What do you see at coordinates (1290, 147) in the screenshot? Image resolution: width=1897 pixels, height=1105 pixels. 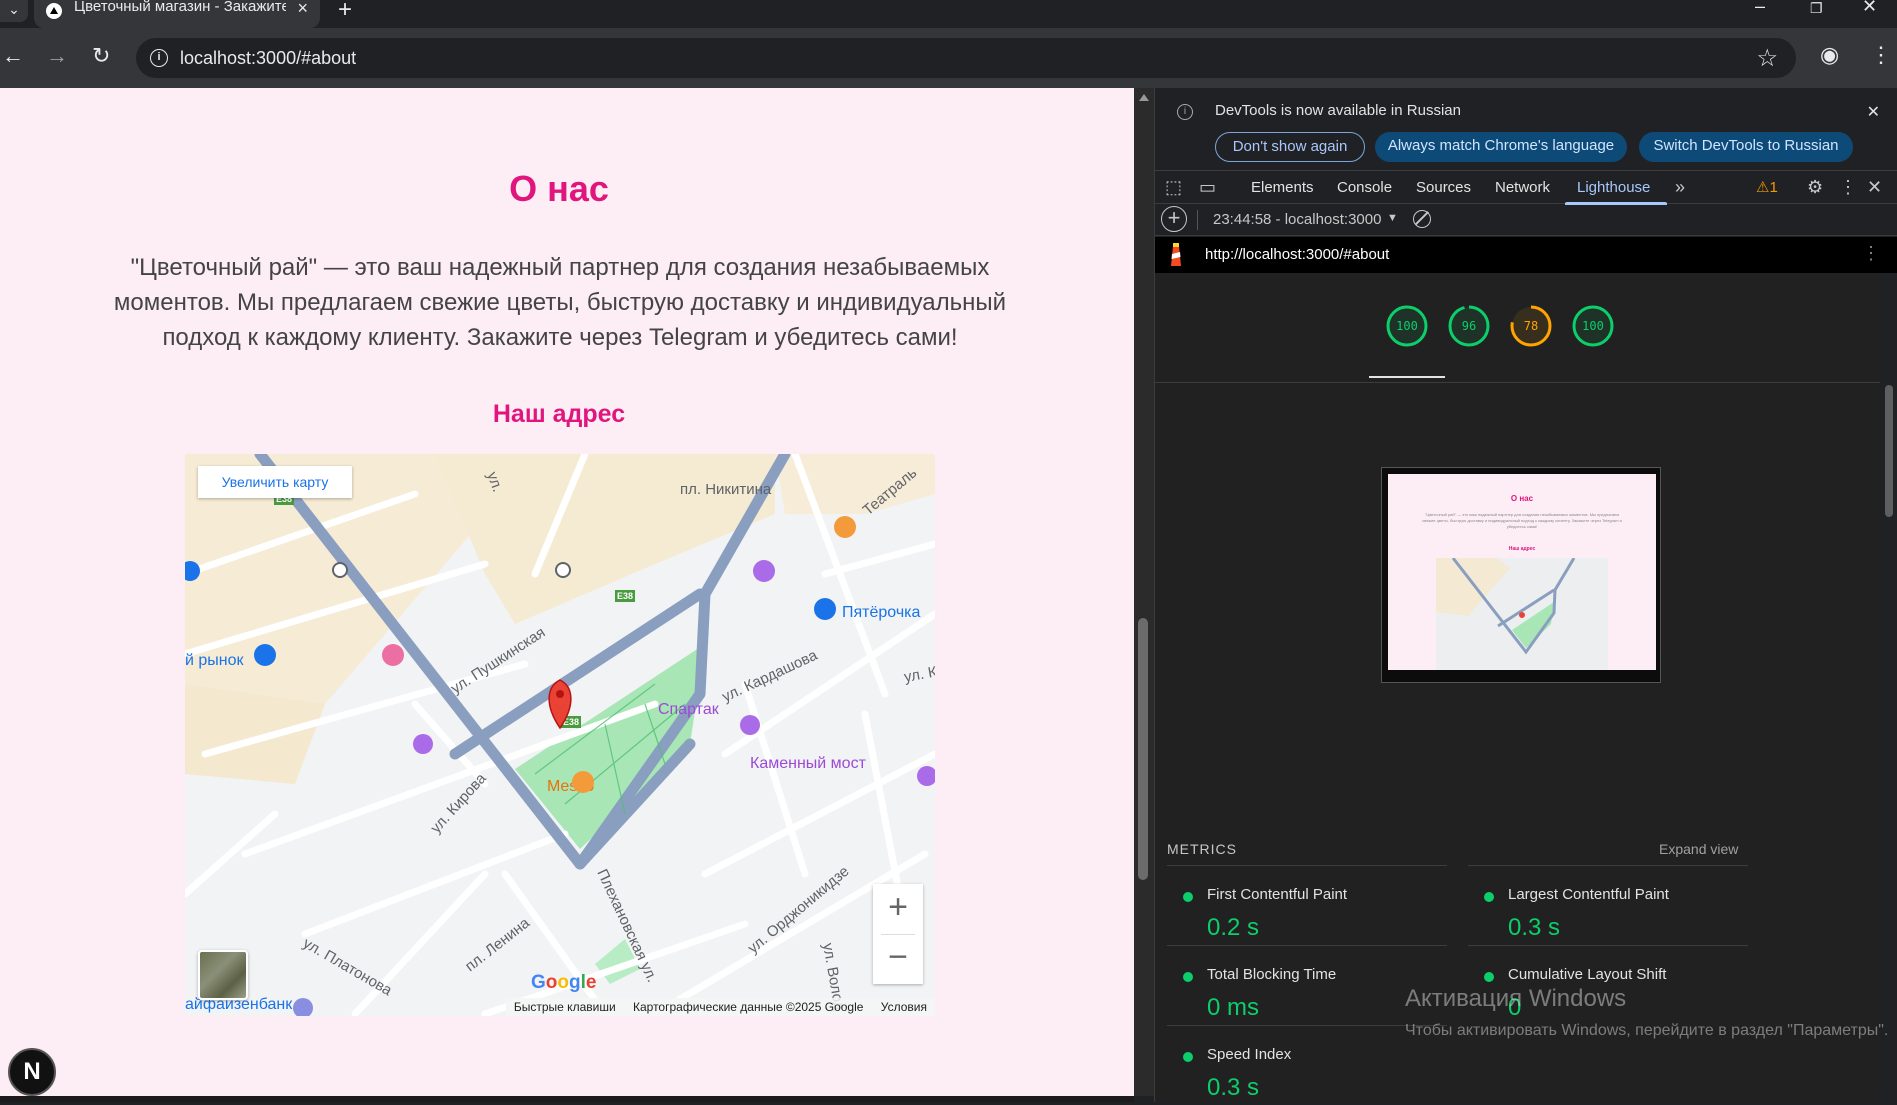 I see `dont-show-again-button: Don't show again` at bounding box center [1290, 147].